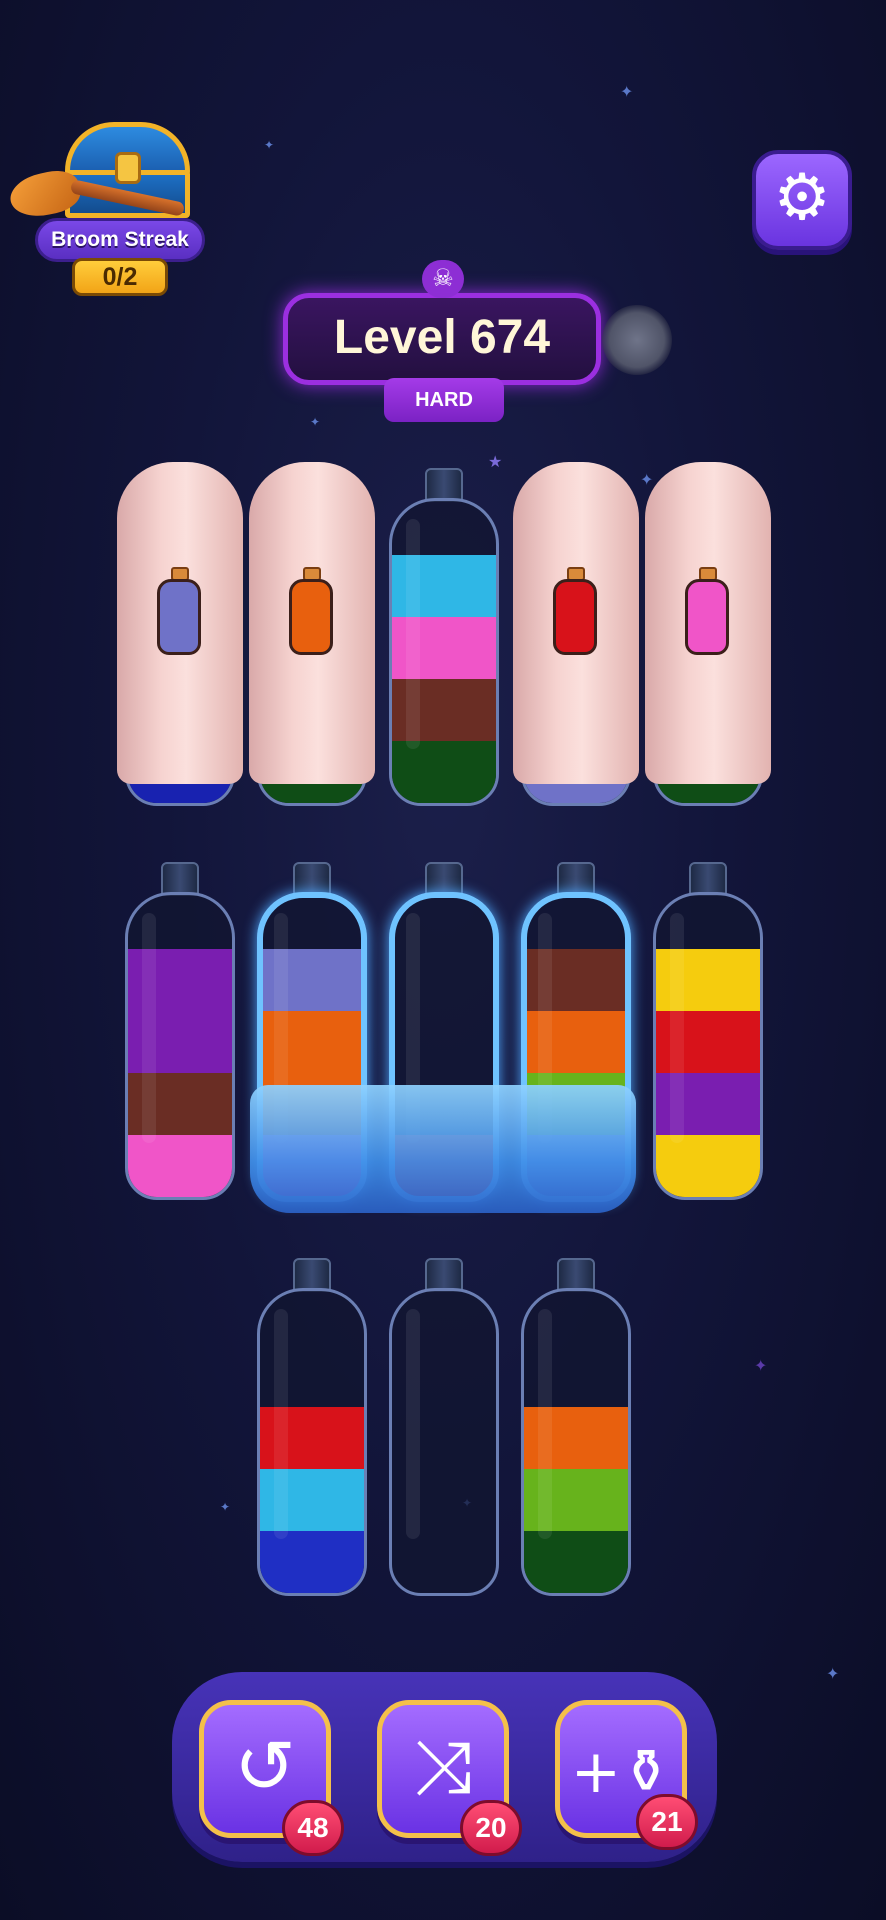  Describe the element at coordinates (120, 240) in the screenshot. I see `broom-streak-label: Broom Streak` at that location.